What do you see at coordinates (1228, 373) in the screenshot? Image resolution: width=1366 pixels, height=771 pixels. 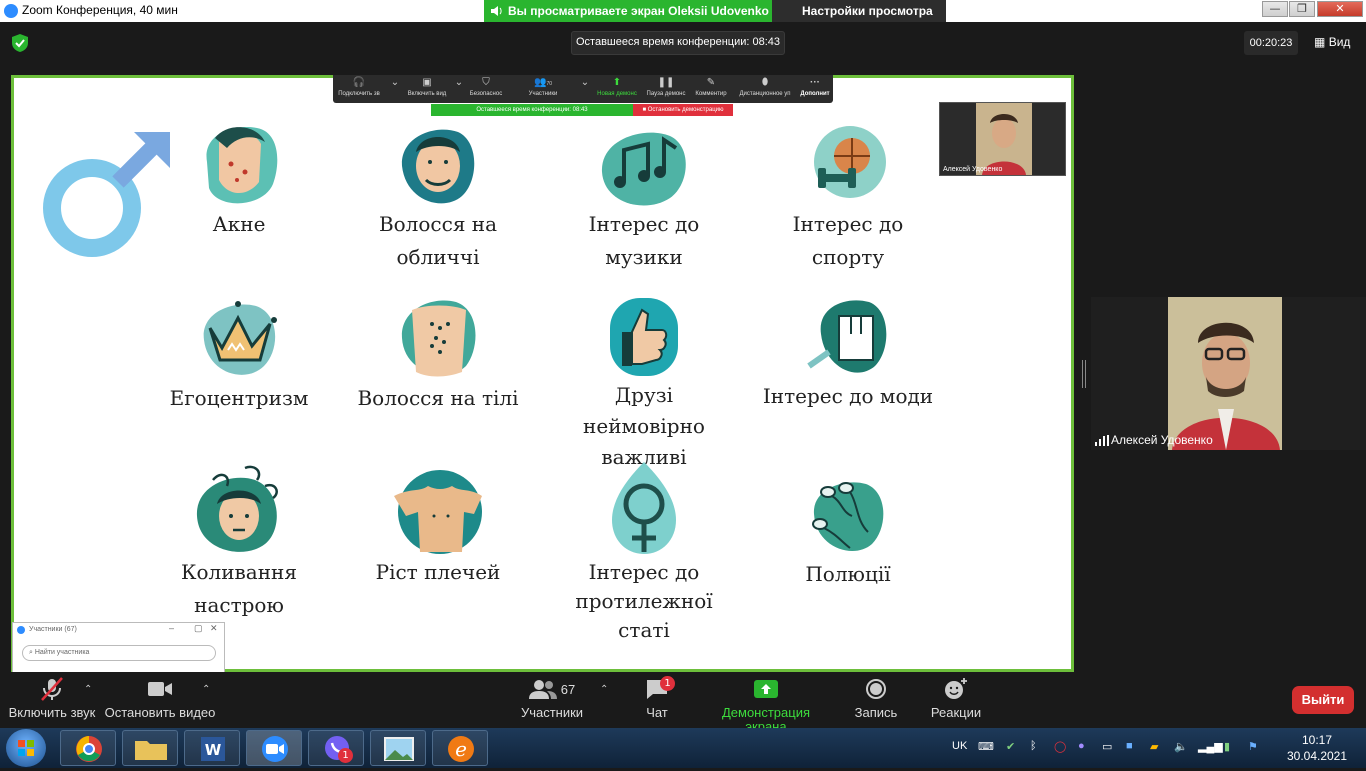 I see `speaker-video: Алексей Удовенко` at bounding box center [1228, 373].